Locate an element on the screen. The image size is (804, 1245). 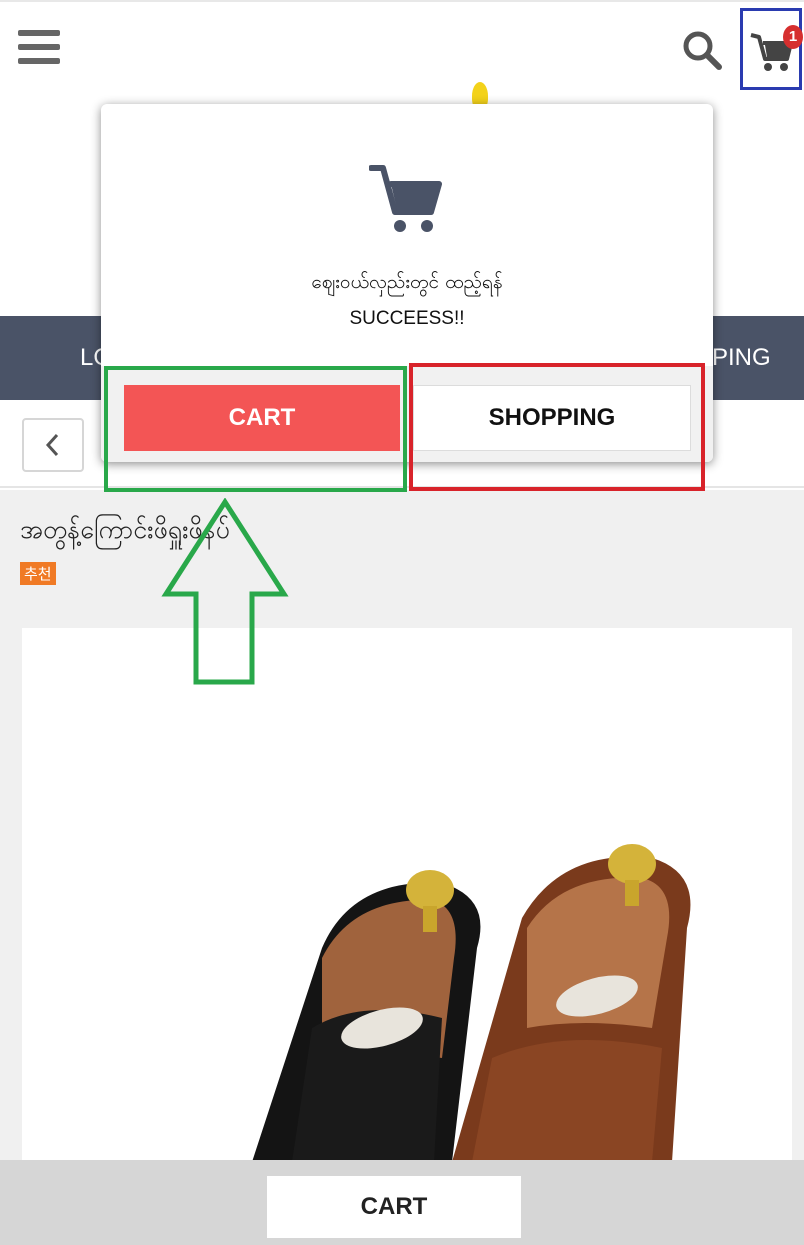
hamburger-menu-icon is located at coordinates (39, 47).